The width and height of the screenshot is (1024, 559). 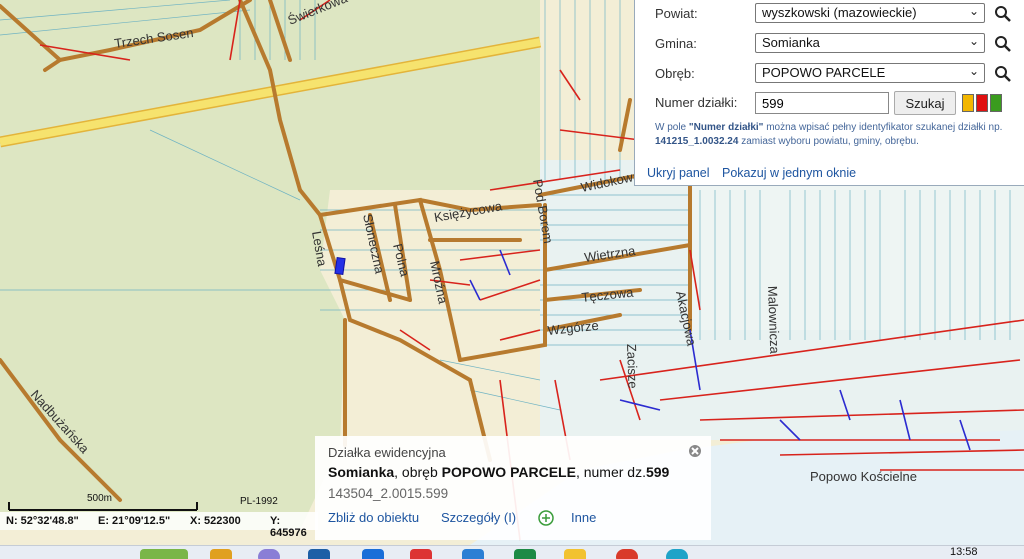 I want to click on taskbar-clock: 13:58, so click(x=964, y=552).